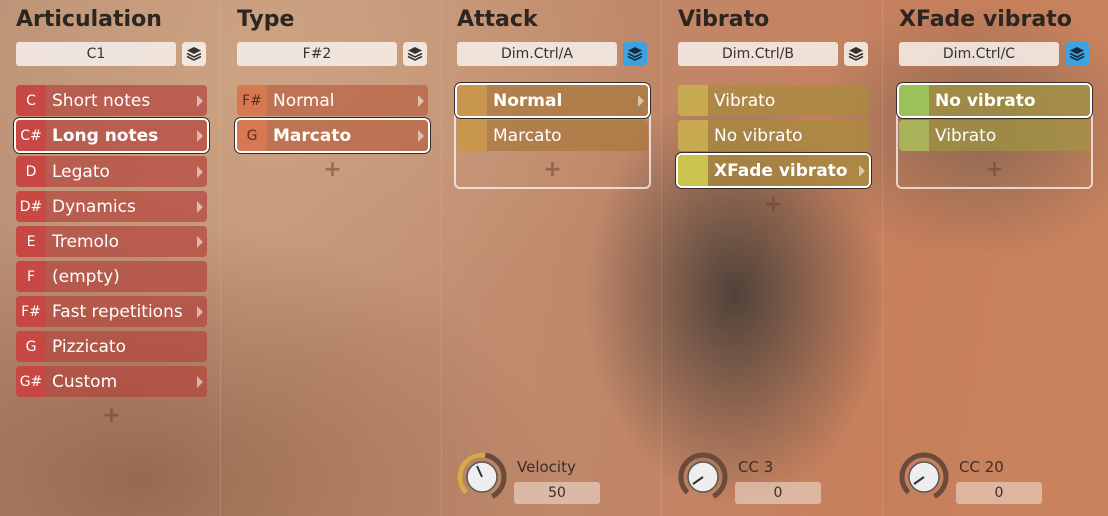 The image size is (1108, 516). What do you see at coordinates (703, 477) in the screenshot?
I see `cc3-knob` at bounding box center [703, 477].